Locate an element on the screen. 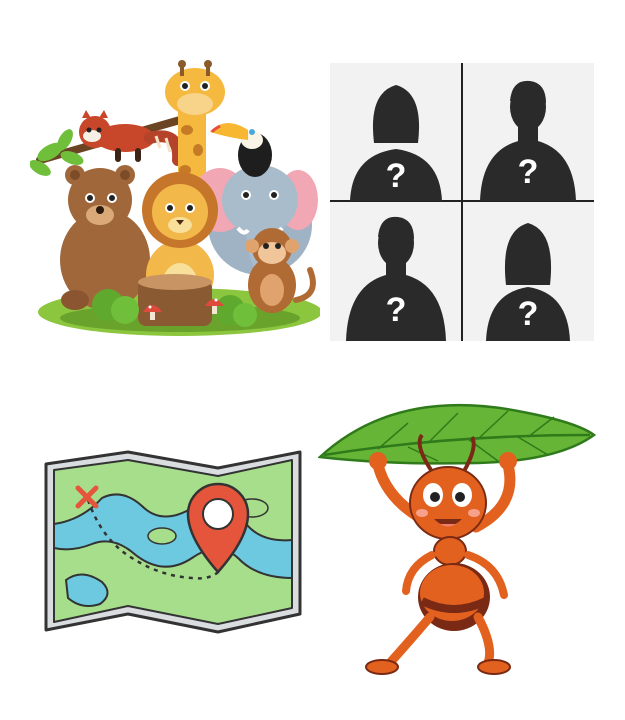  bear is located at coordinates (105, 237).